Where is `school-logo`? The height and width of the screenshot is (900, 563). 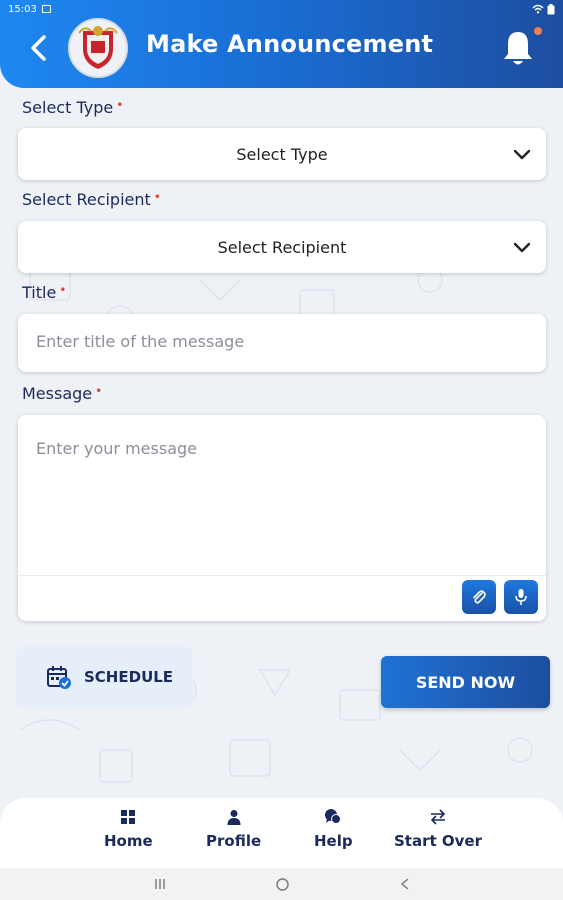 school-logo is located at coordinates (98, 48).